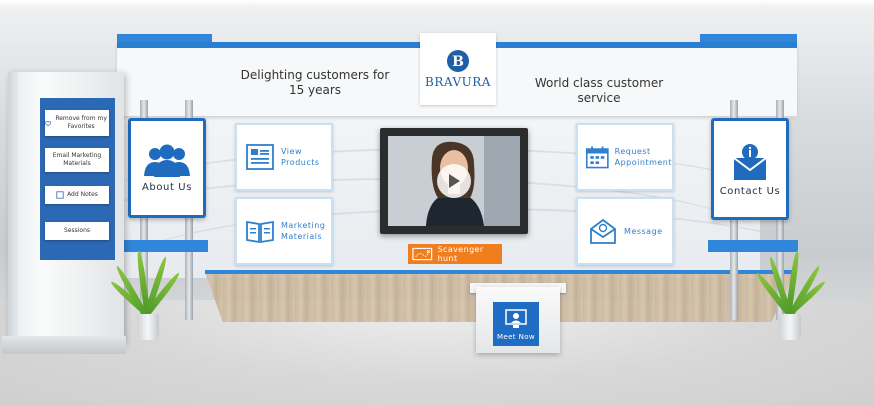 The height and width of the screenshot is (406, 874). What do you see at coordinates (643, 157) in the screenshot?
I see `request-appointment-text: Request Appointment` at bounding box center [643, 157].